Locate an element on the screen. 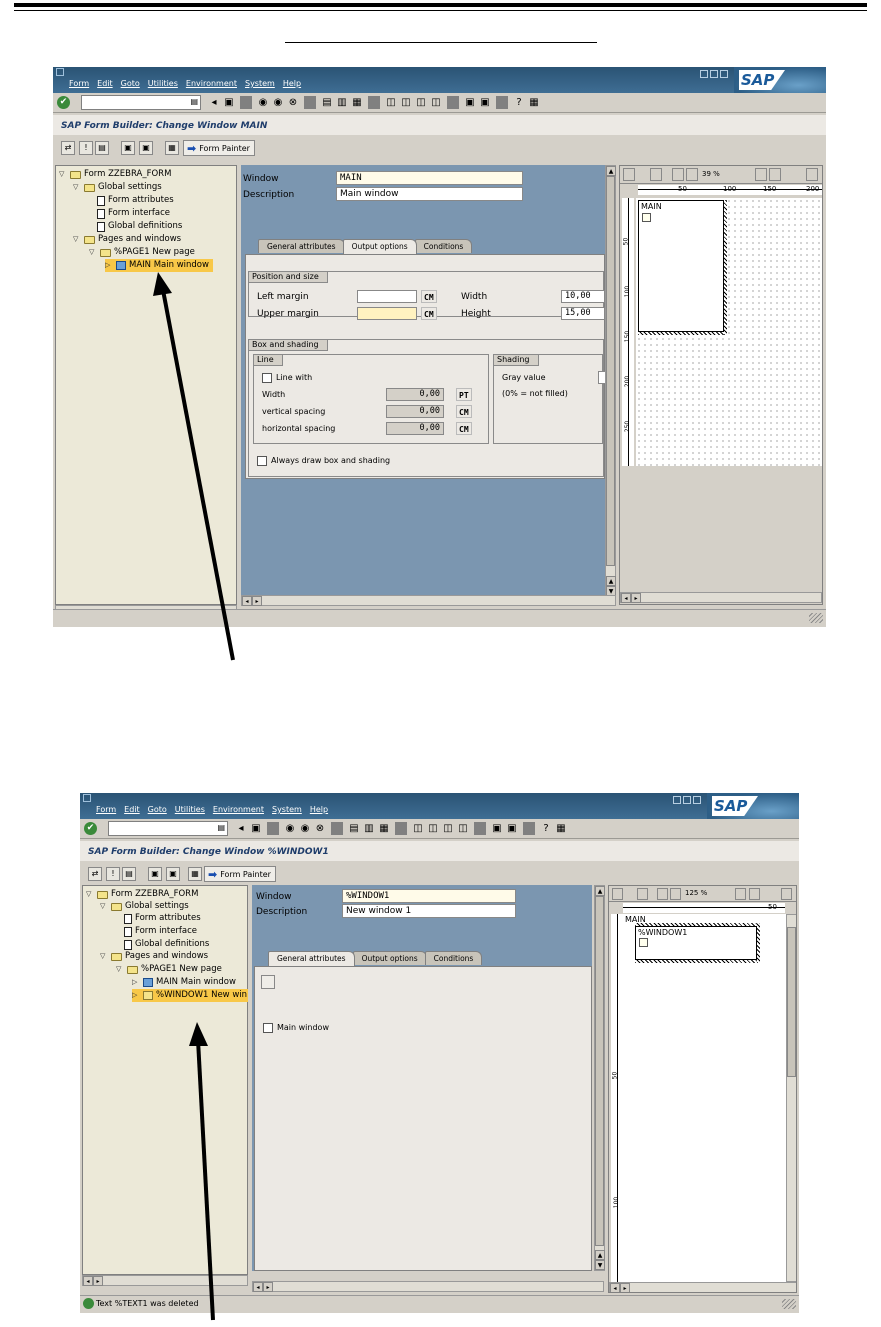 This screenshot has width=881, height=1327. tree-node-main-window: ▷ MAIN Main window is located at coordinates (184, 982).